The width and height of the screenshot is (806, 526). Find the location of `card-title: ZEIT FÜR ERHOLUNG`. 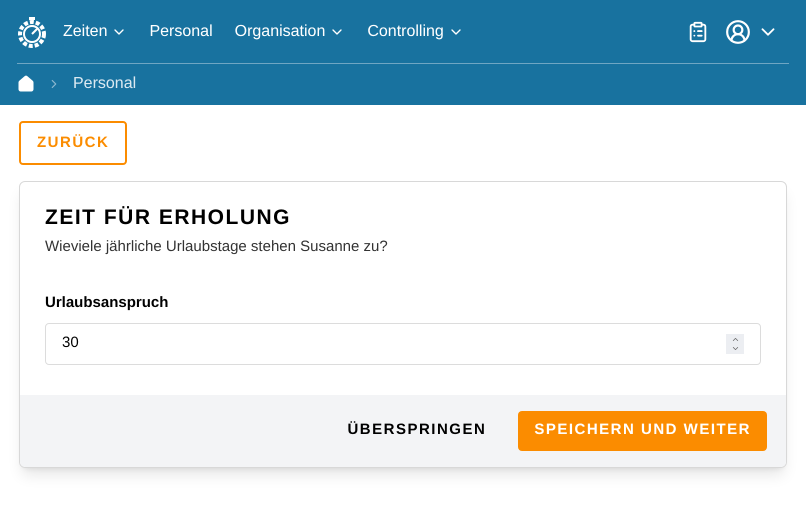

card-title: ZEIT FÜR ERHOLUNG is located at coordinates (168, 218).